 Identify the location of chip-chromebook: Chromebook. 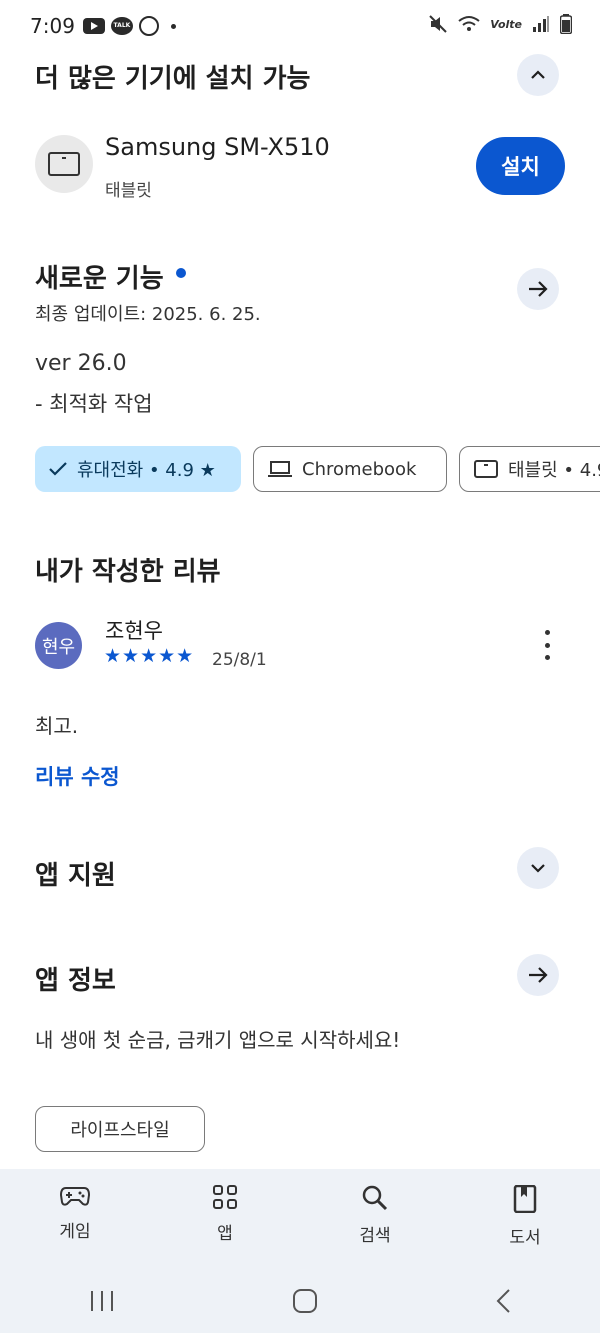
(350, 469).